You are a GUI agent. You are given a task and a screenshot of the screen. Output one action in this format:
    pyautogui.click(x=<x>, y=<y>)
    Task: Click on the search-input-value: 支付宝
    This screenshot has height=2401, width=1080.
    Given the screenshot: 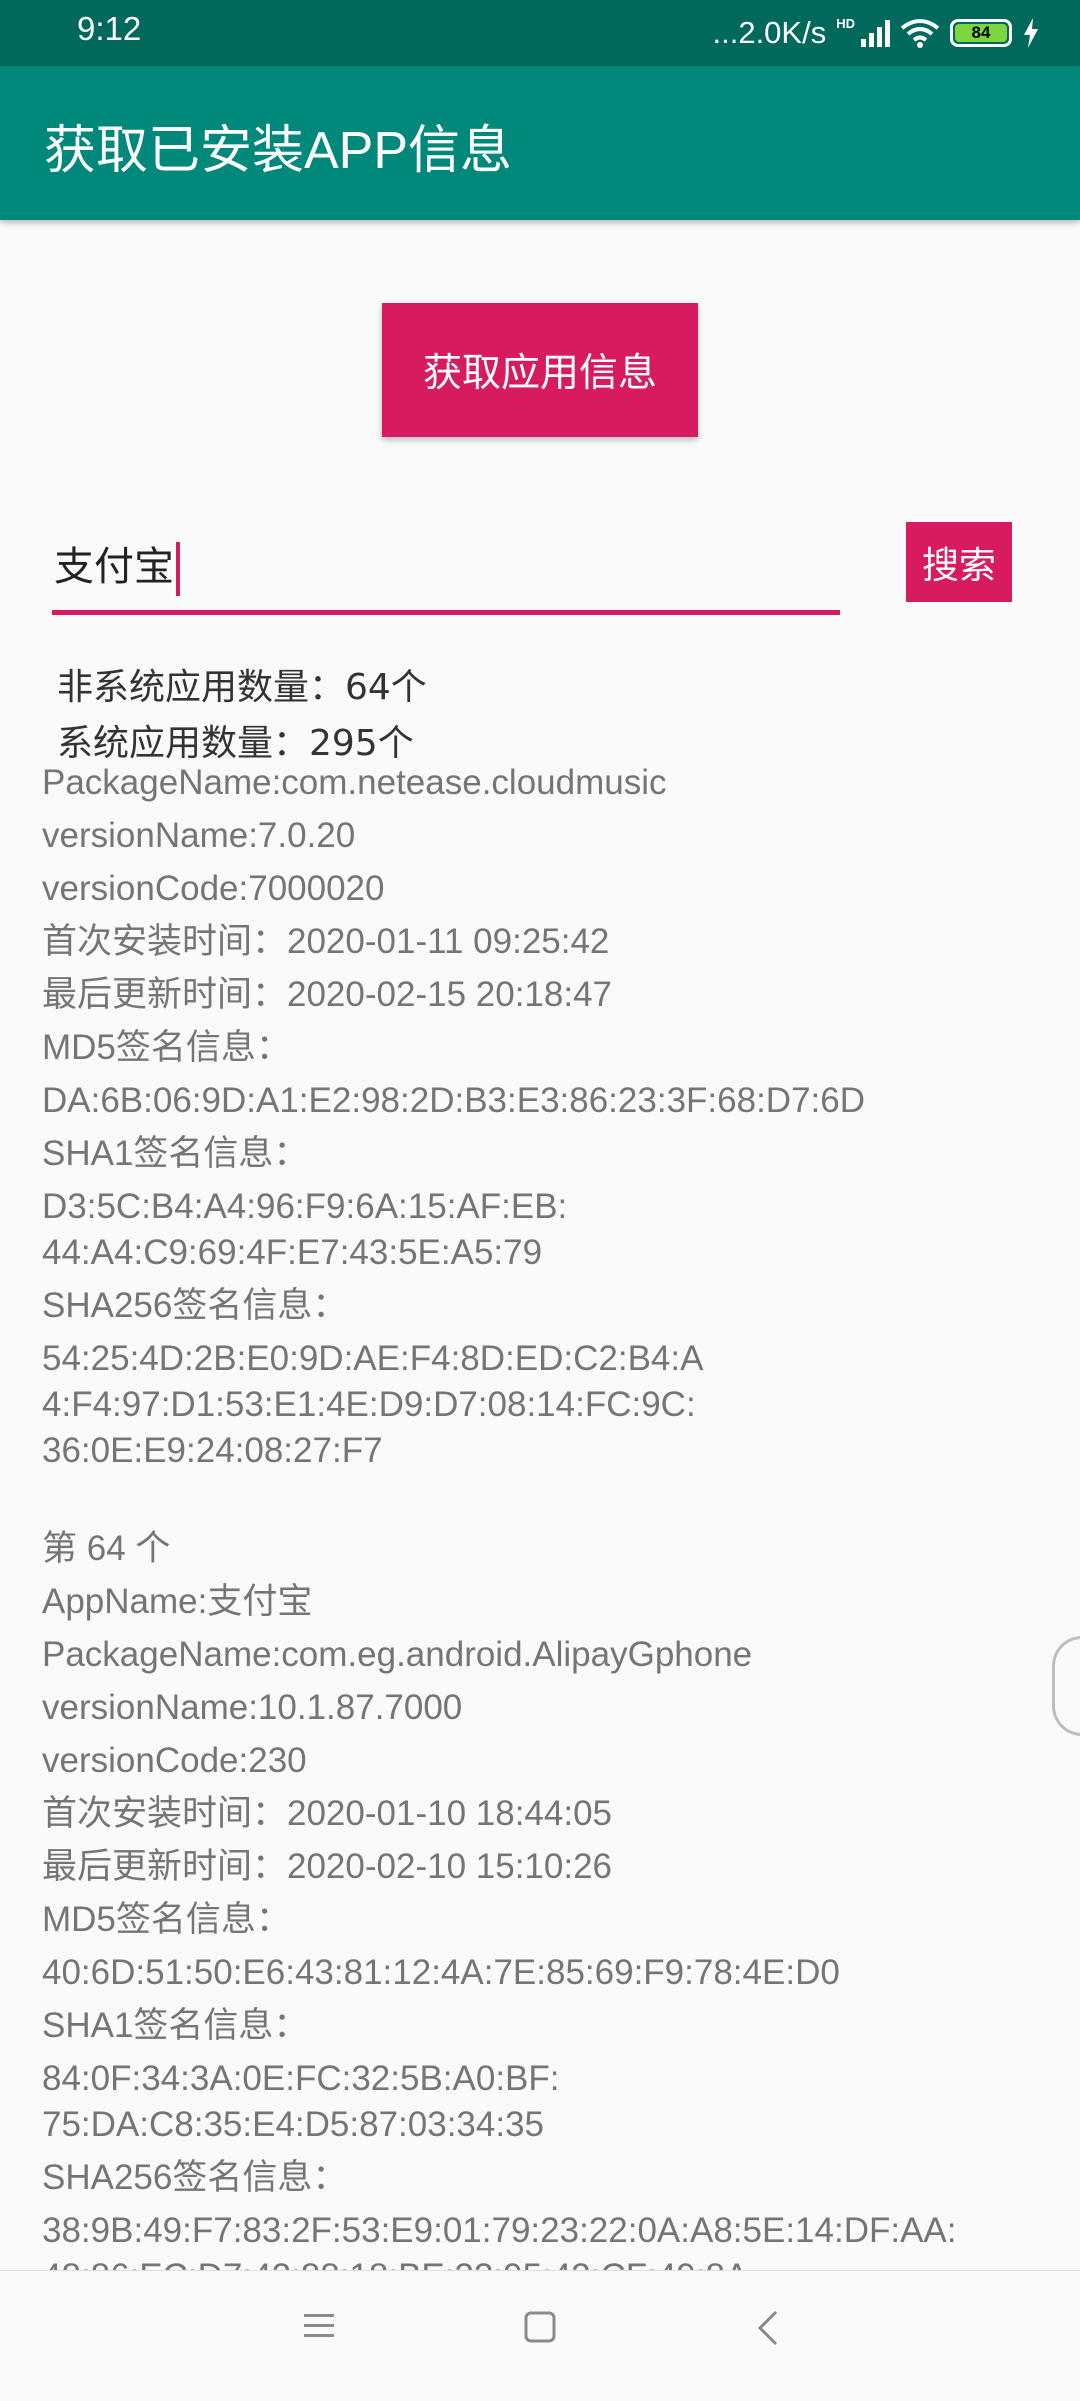 What is the action you would take?
    pyautogui.click(x=114, y=567)
    